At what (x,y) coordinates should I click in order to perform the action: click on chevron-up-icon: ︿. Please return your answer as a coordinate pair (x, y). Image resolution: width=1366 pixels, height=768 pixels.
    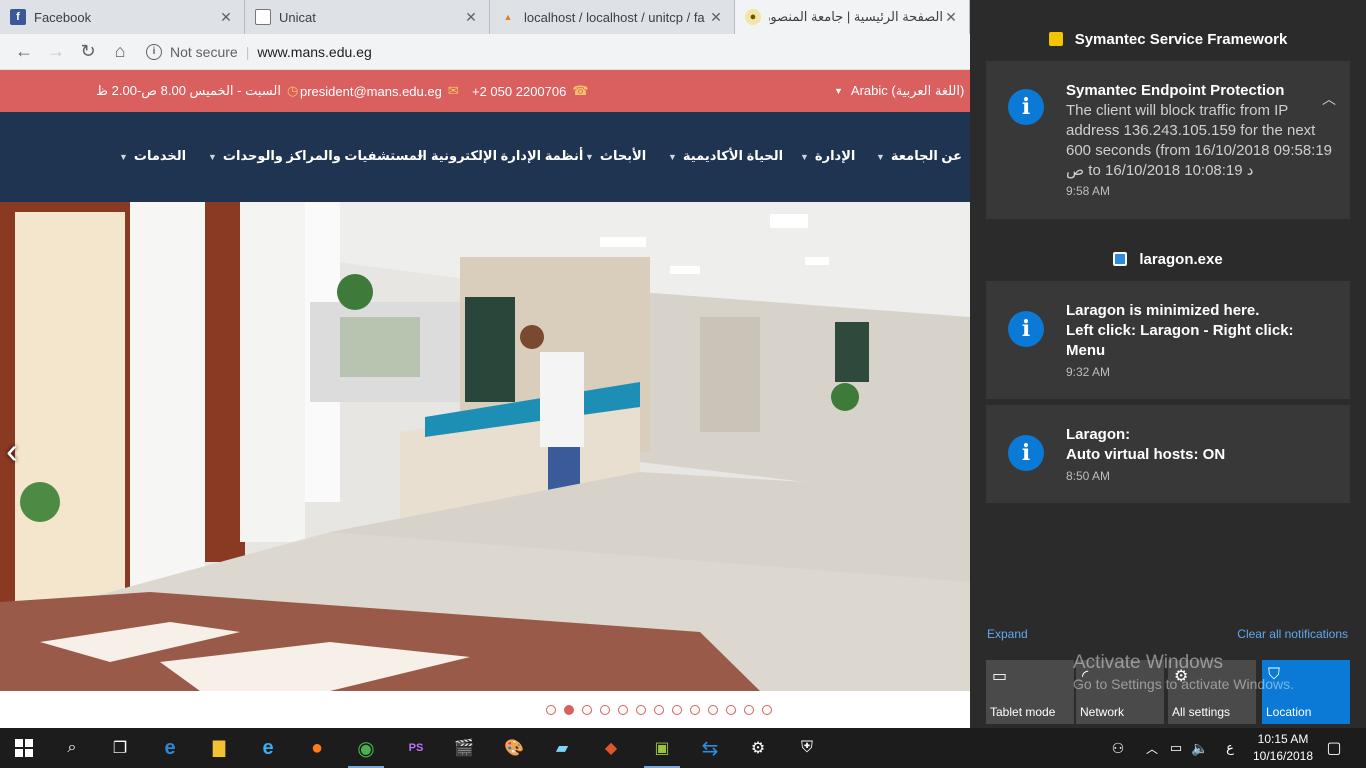
    Looking at the image, I should click on (1152, 748).